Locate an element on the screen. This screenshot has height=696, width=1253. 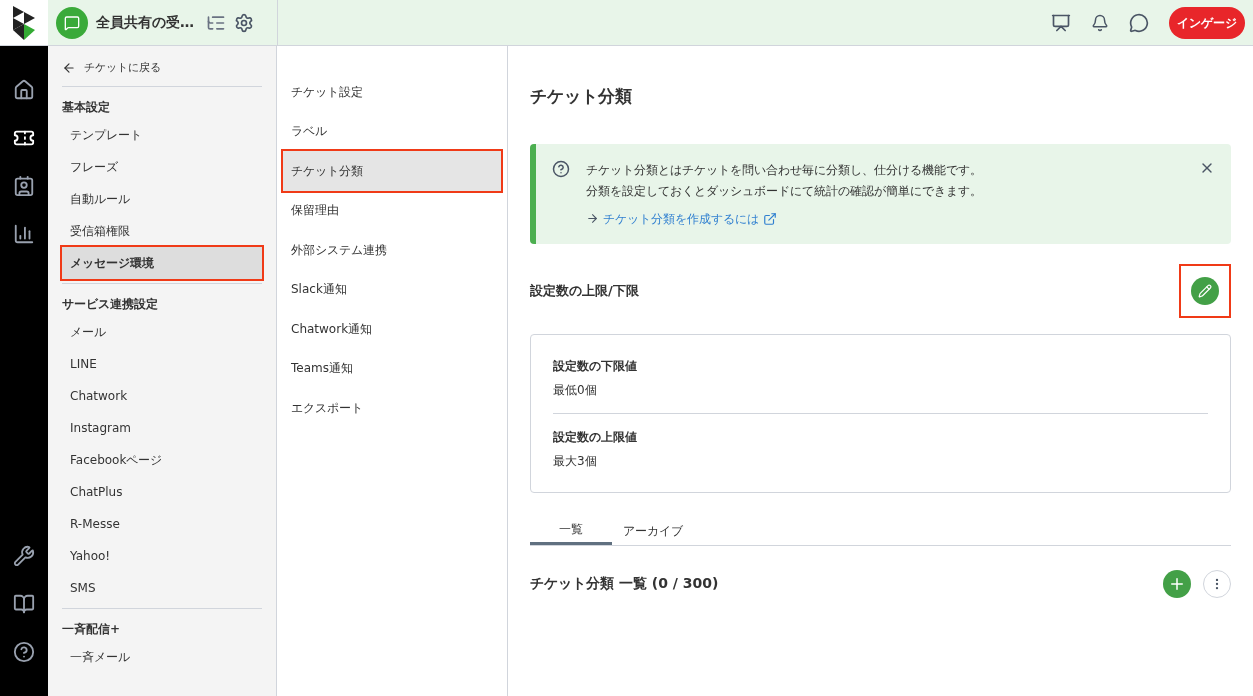
sidebar-item: テンプレート is located at coordinates (162, 135).